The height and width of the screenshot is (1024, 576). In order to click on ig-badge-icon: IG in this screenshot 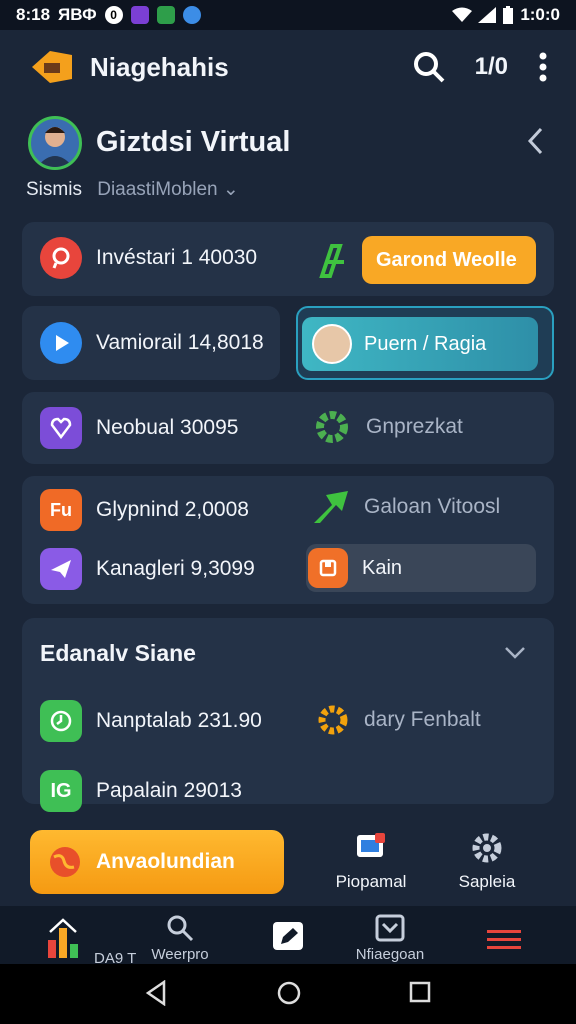, I will do `click(61, 791)`.